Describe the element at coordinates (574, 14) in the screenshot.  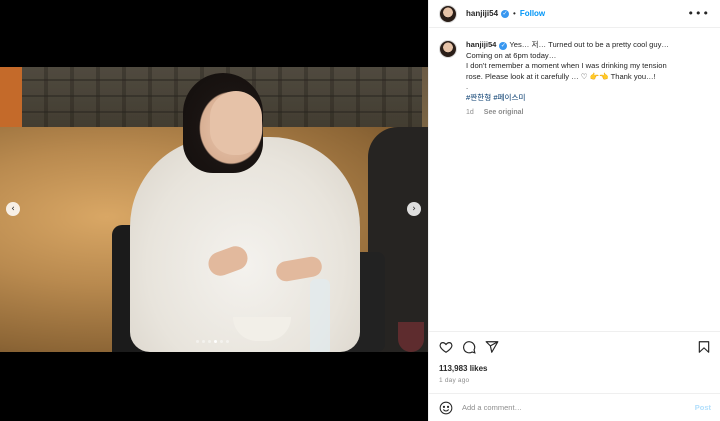
I see `post-header: hanjiji54 ✓ • Follow •••` at that location.